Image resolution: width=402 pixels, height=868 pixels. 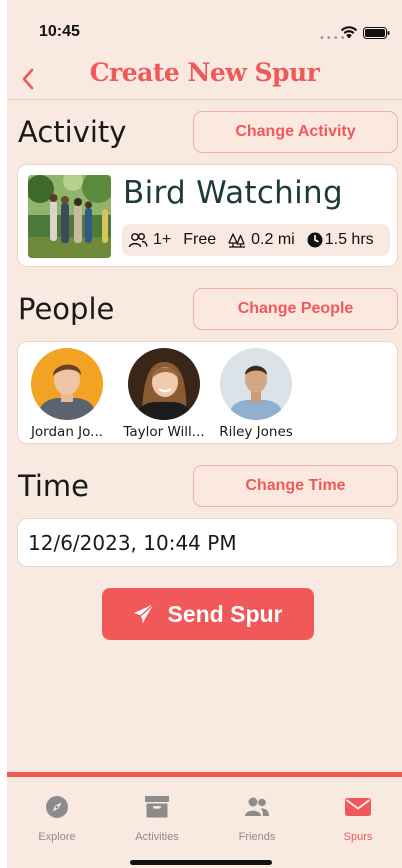 I want to click on activity-meta: 1+ Free 0.2 mi 1.5 hrs, so click(x=256, y=240).